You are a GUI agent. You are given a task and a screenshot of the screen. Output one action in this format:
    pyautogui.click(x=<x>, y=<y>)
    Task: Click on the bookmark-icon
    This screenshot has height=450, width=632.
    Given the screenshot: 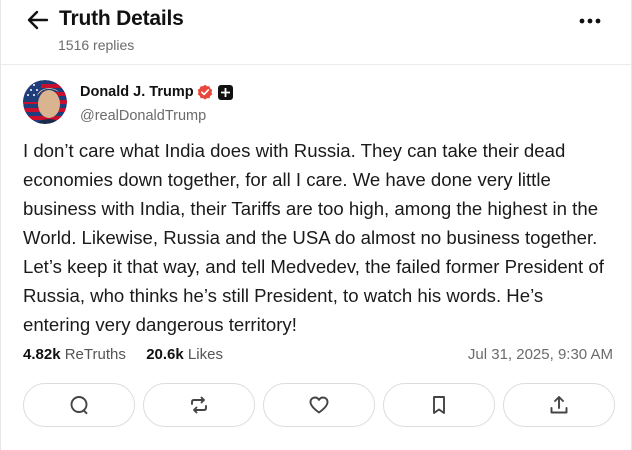 What is the action you would take?
    pyautogui.click(x=439, y=405)
    